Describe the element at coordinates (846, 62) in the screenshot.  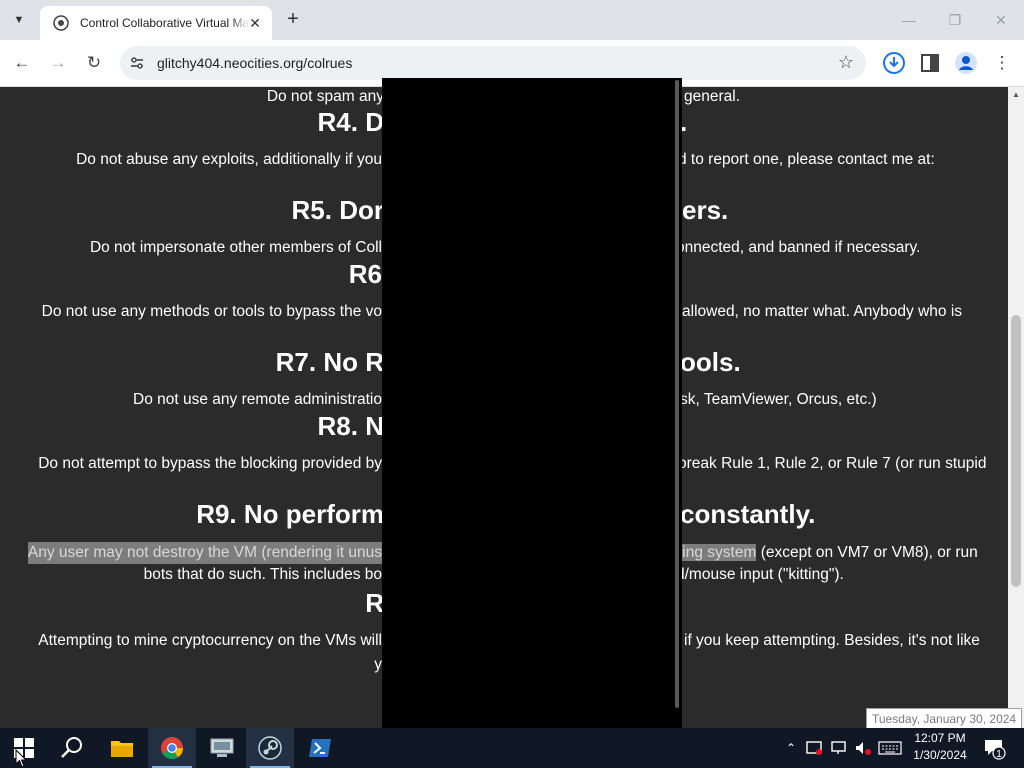
I see `bookmark-star-icon: ☆` at that location.